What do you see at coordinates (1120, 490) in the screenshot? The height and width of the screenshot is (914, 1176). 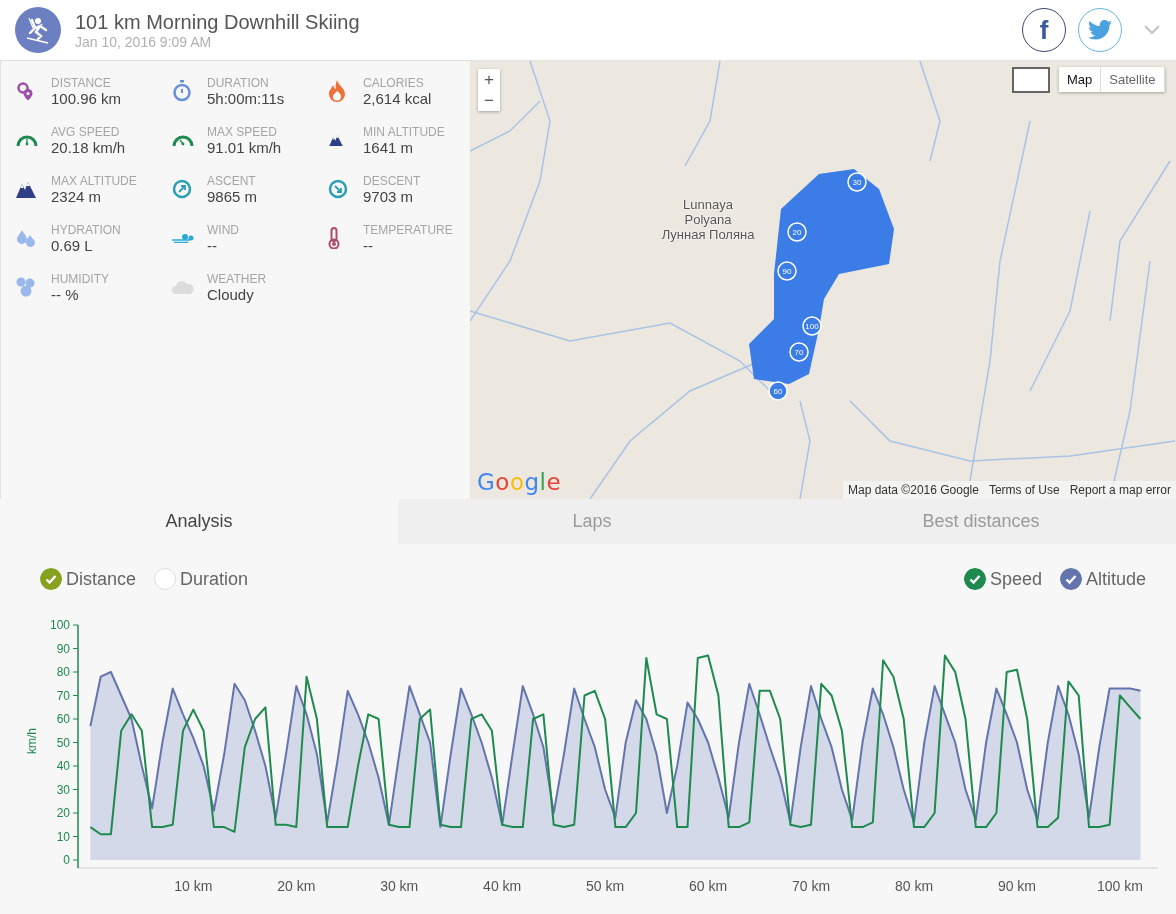 I see `map-attribution-link: Report a map error` at bounding box center [1120, 490].